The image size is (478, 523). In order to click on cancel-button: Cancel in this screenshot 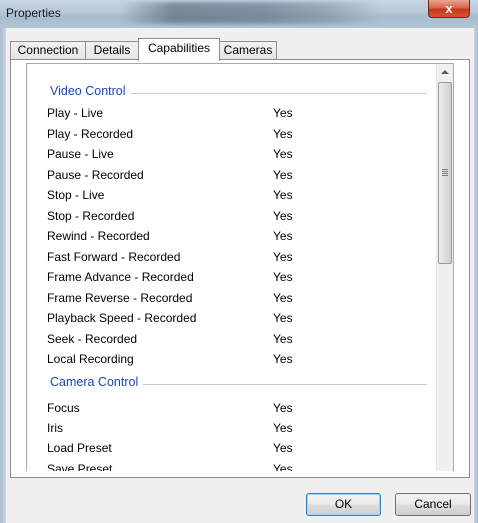, I will do `click(433, 504)`.